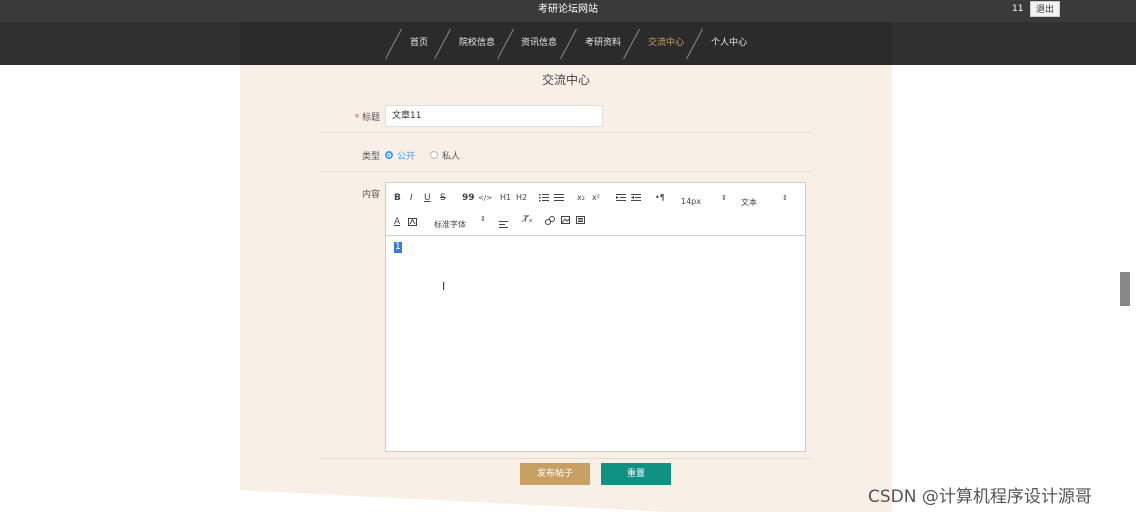 The width and height of the screenshot is (1136, 512). I want to click on image-icon, so click(565, 220).